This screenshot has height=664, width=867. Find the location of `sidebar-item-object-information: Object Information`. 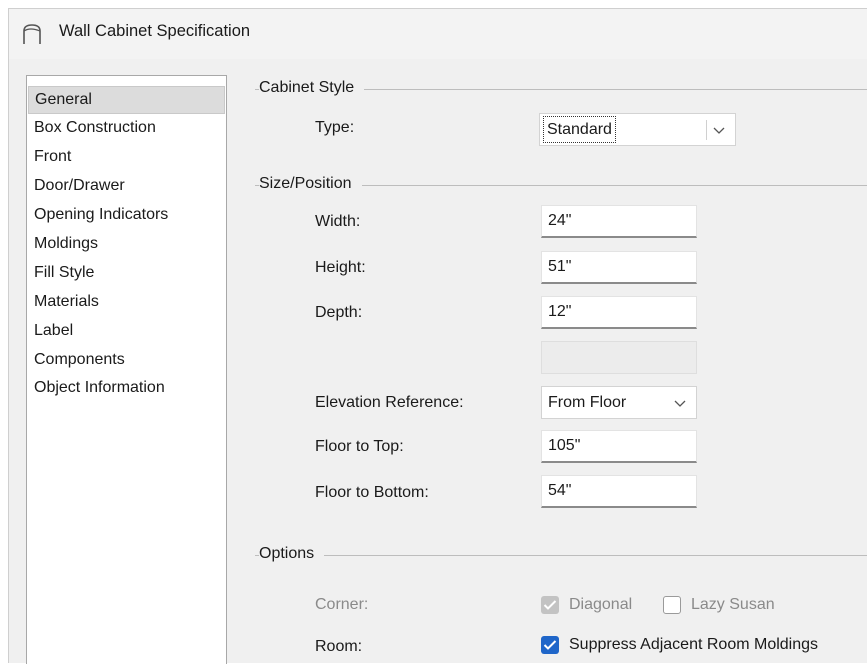

sidebar-item-object-information: Object Information is located at coordinates (126, 388).